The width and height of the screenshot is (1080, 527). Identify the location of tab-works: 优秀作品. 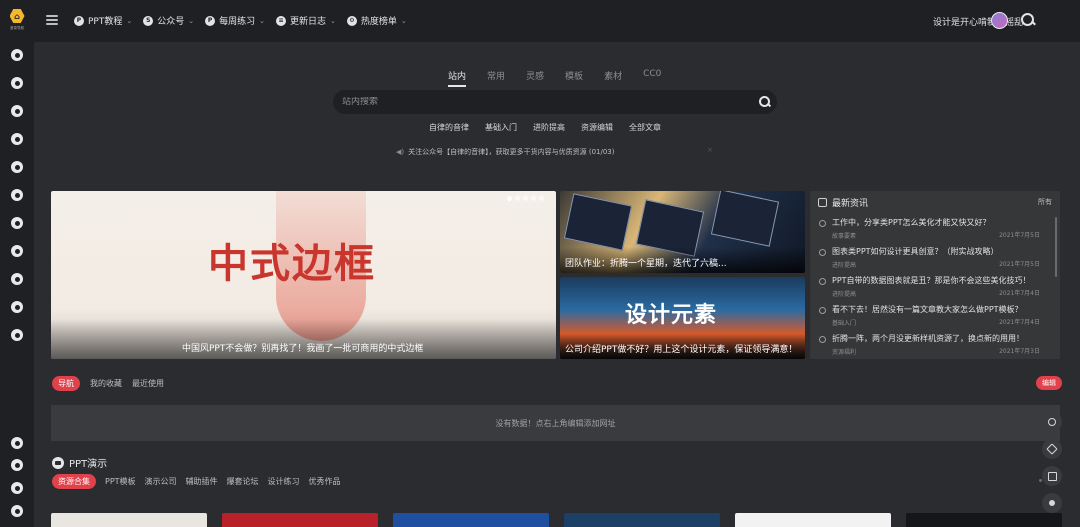
(325, 481).